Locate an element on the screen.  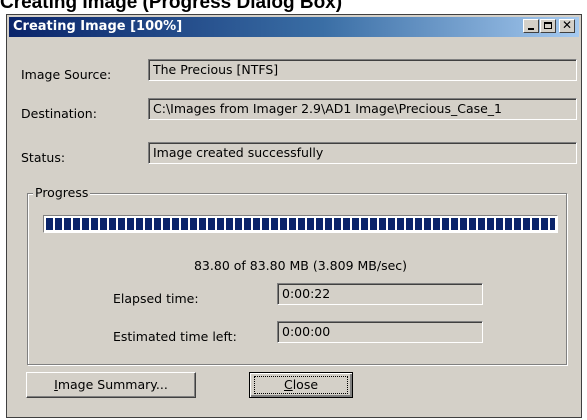
progress-bar is located at coordinates (300, 224).